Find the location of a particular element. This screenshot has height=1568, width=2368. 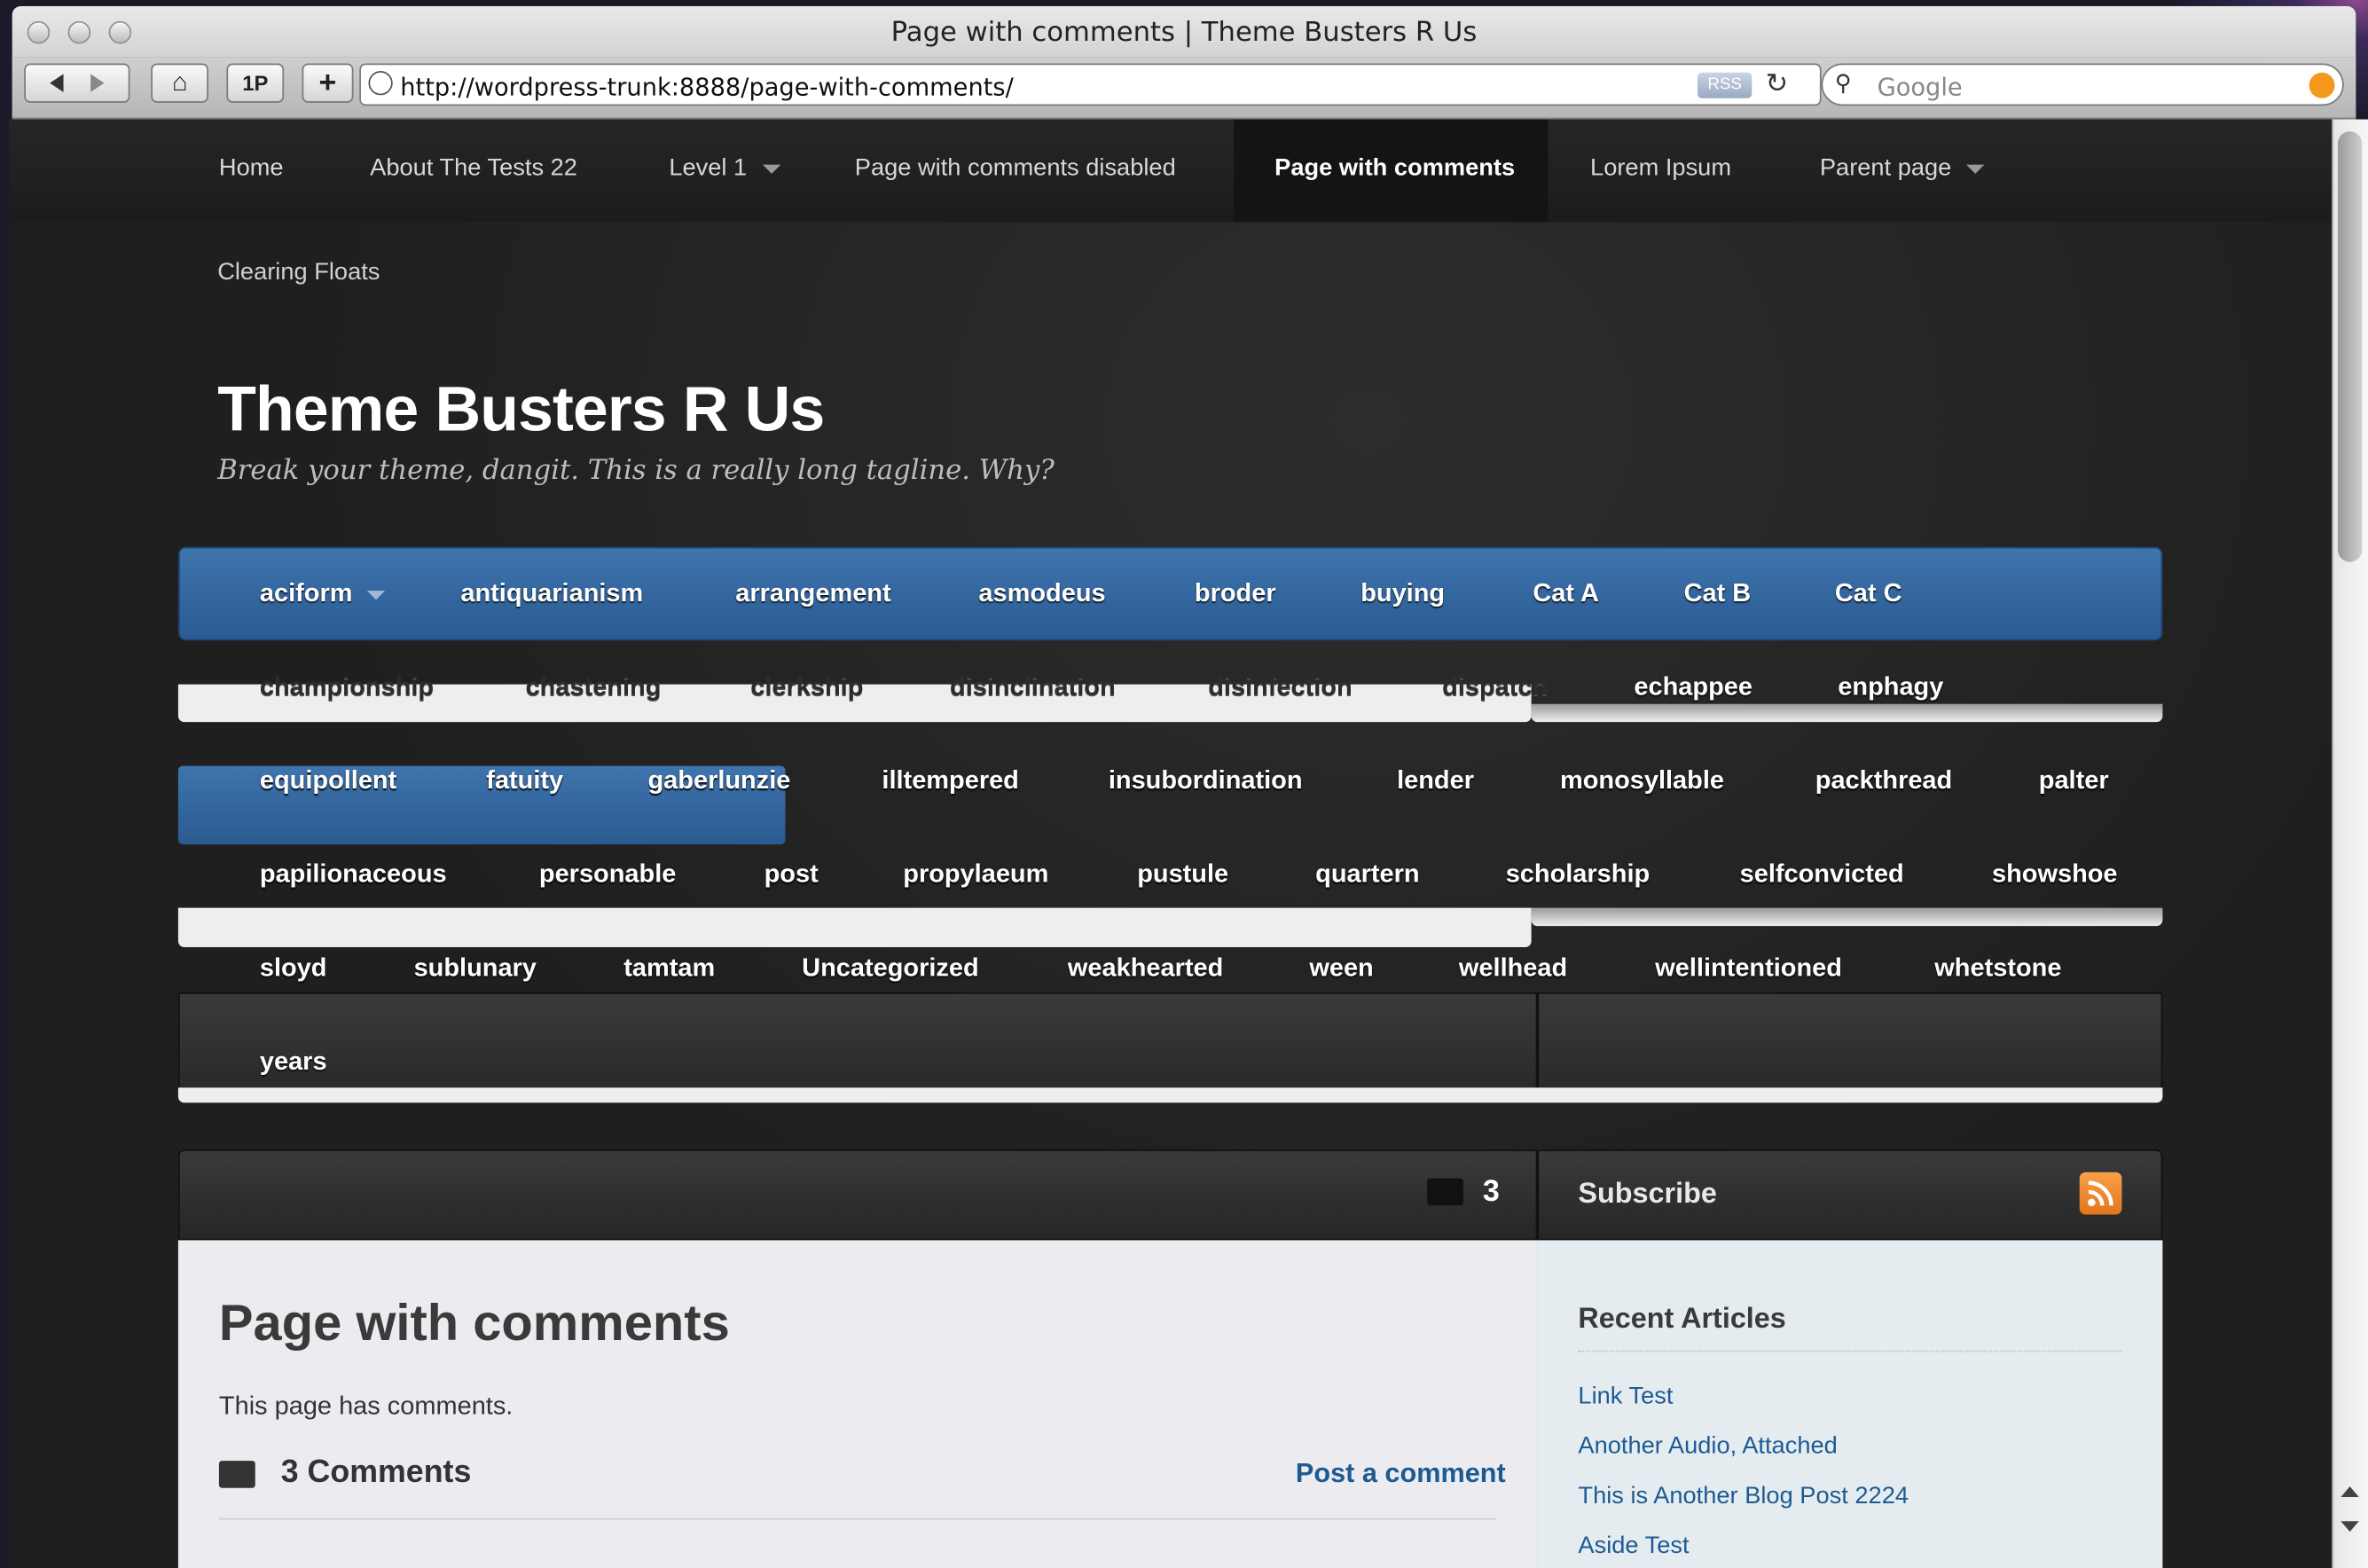

category-link: illtempered is located at coordinates (950, 781).